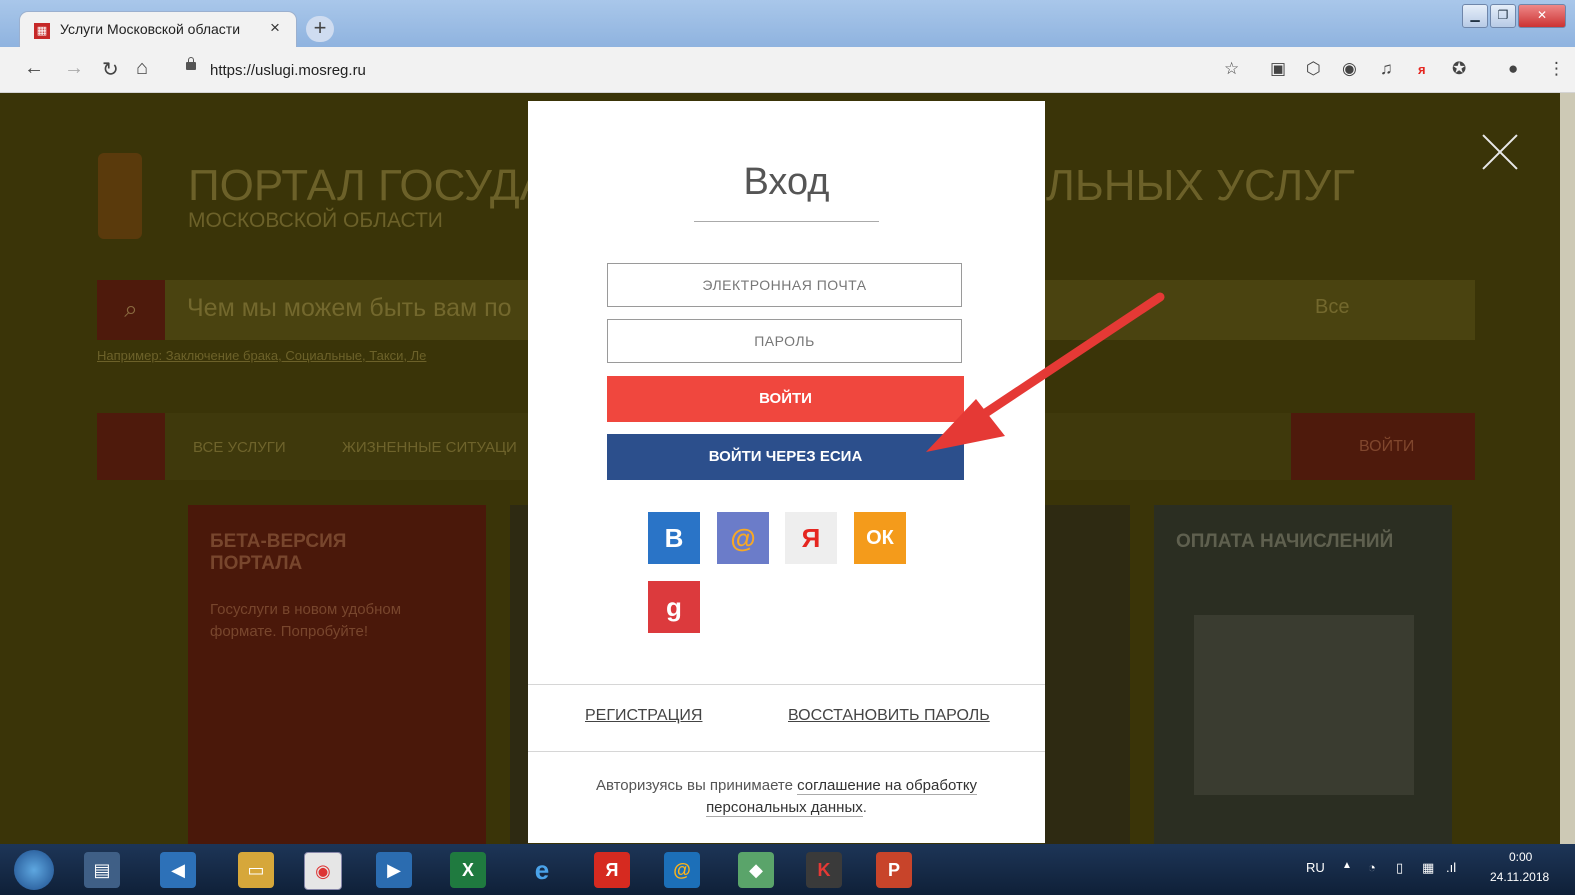  What do you see at coordinates (394, 870) in the screenshot?
I see `video-app-icon: ▶` at bounding box center [394, 870].